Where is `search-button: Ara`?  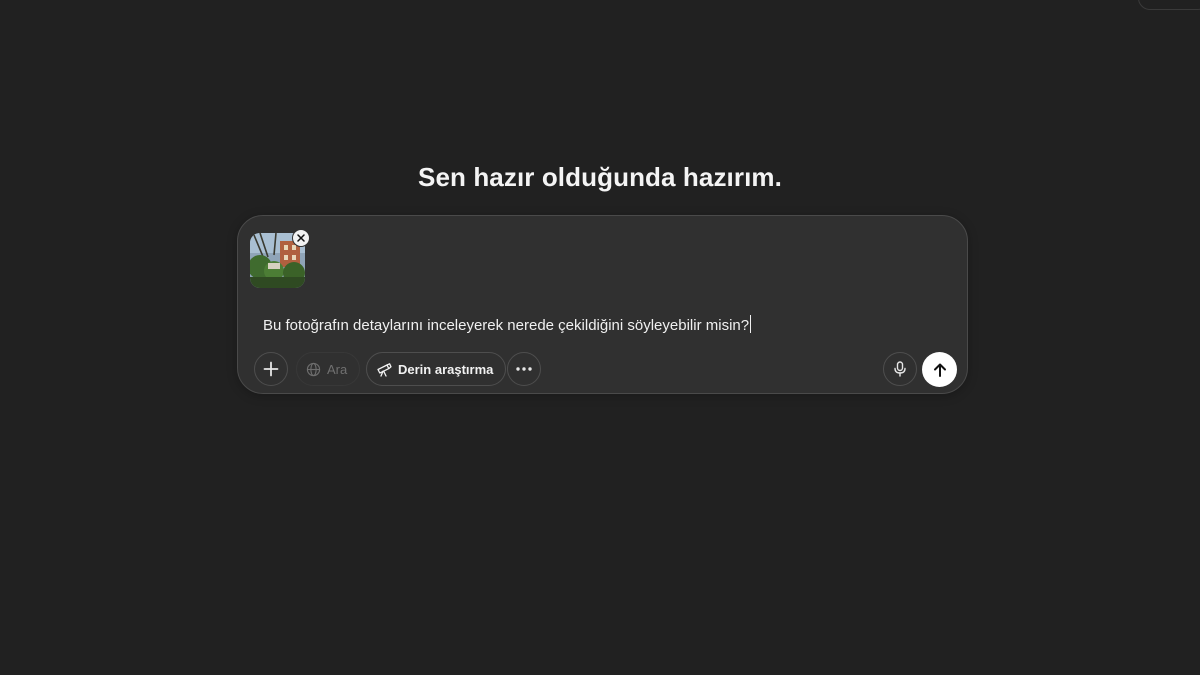
search-button: Ara is located at coordinates (328, 369).